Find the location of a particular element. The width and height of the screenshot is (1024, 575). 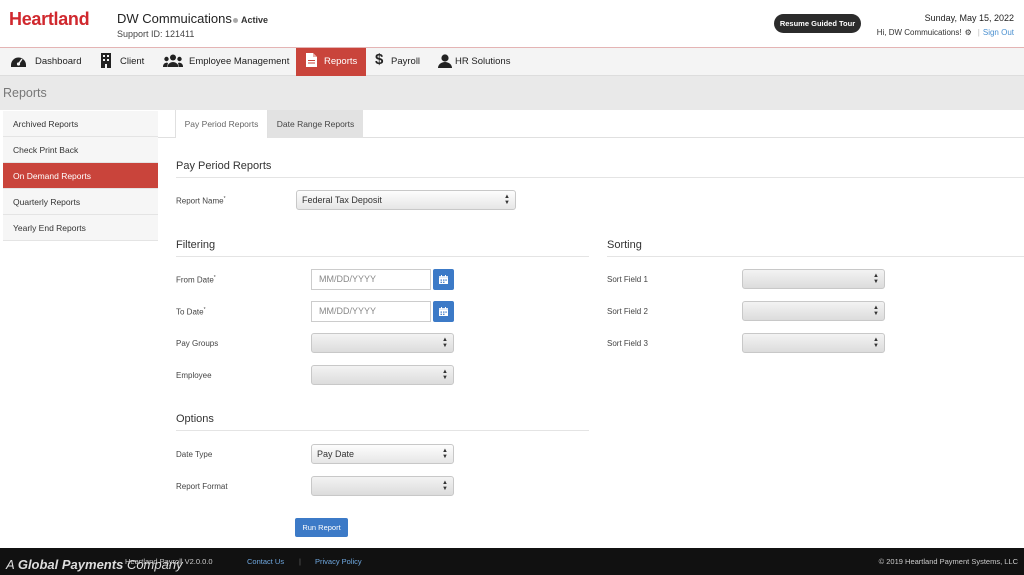

sidebar-item-on-demand-reports: On Demand Reports is located at coordinates (83, 176).